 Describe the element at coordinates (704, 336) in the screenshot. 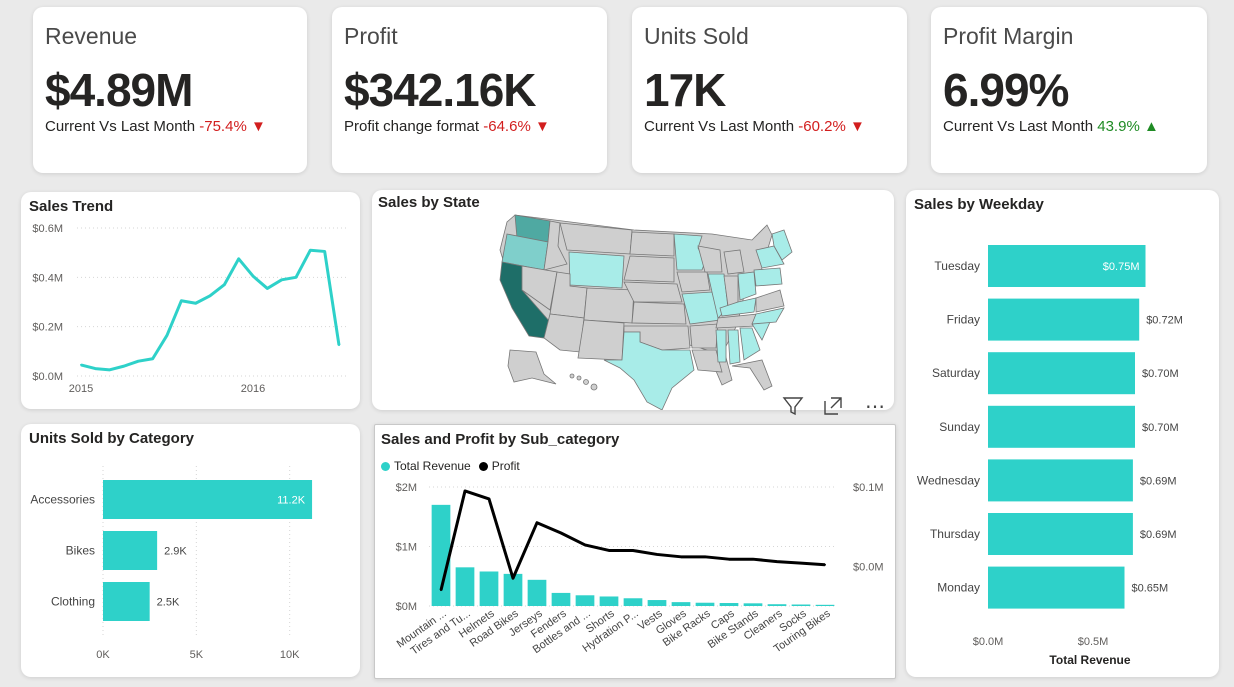

I see `state-ar` at that location.